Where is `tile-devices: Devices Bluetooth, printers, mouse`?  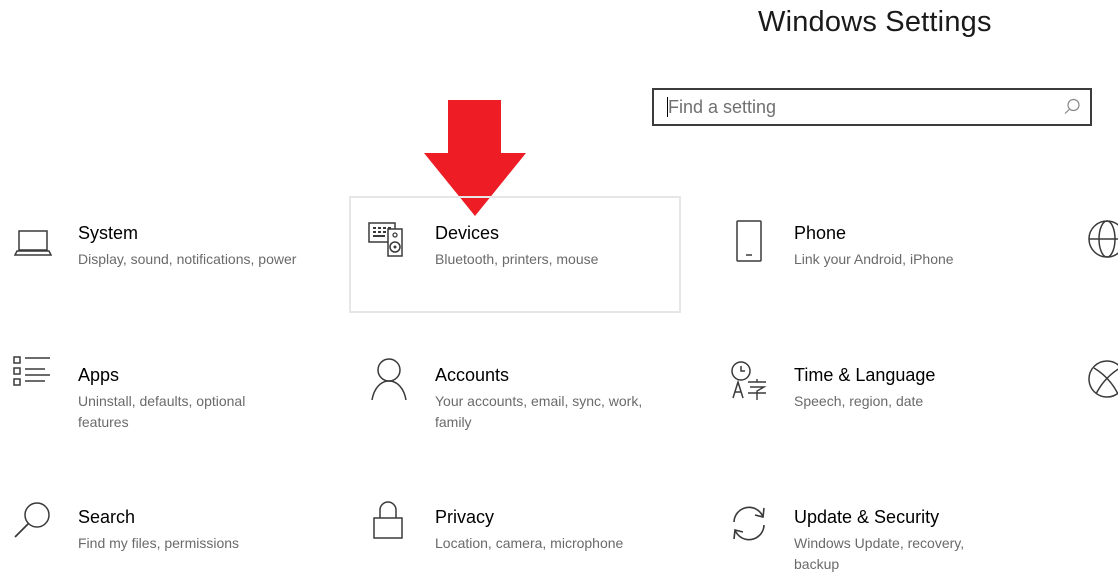
tile-devices: Devices Bluetooth, printers, mouse is located at coordinates (515, 254).